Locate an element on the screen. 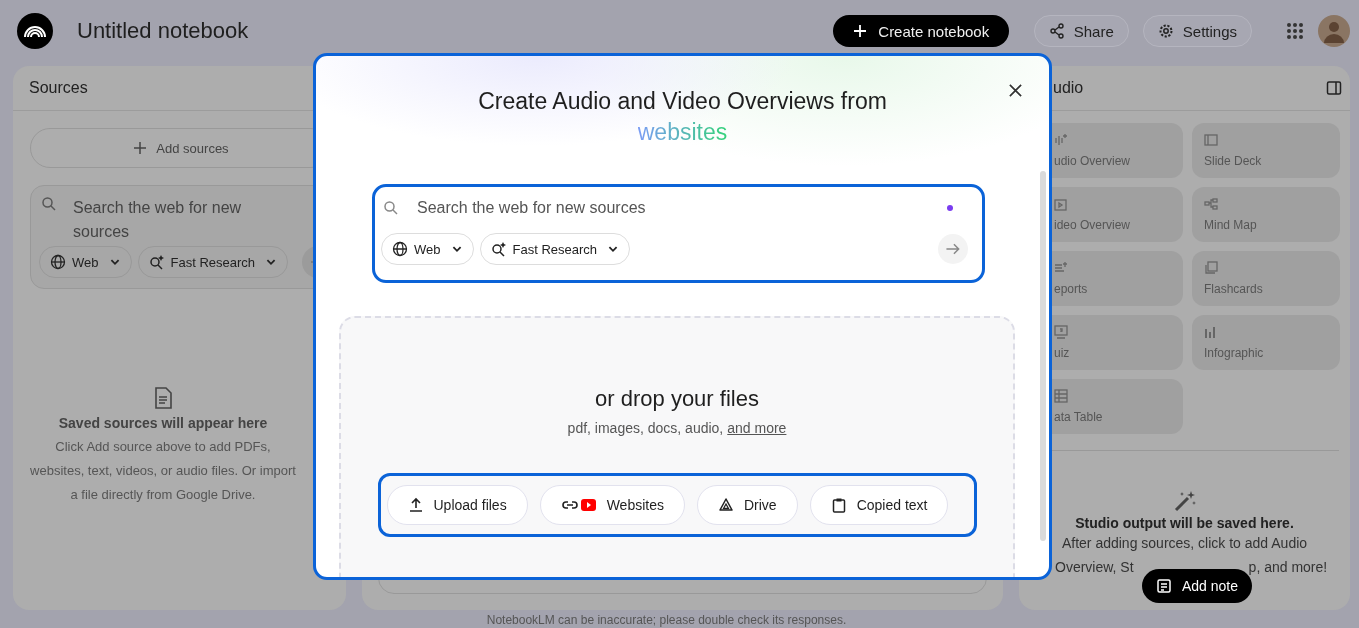 The image size is (1359, 628). empty-state-text: Overview, St is located at coordinates (1094, 567).